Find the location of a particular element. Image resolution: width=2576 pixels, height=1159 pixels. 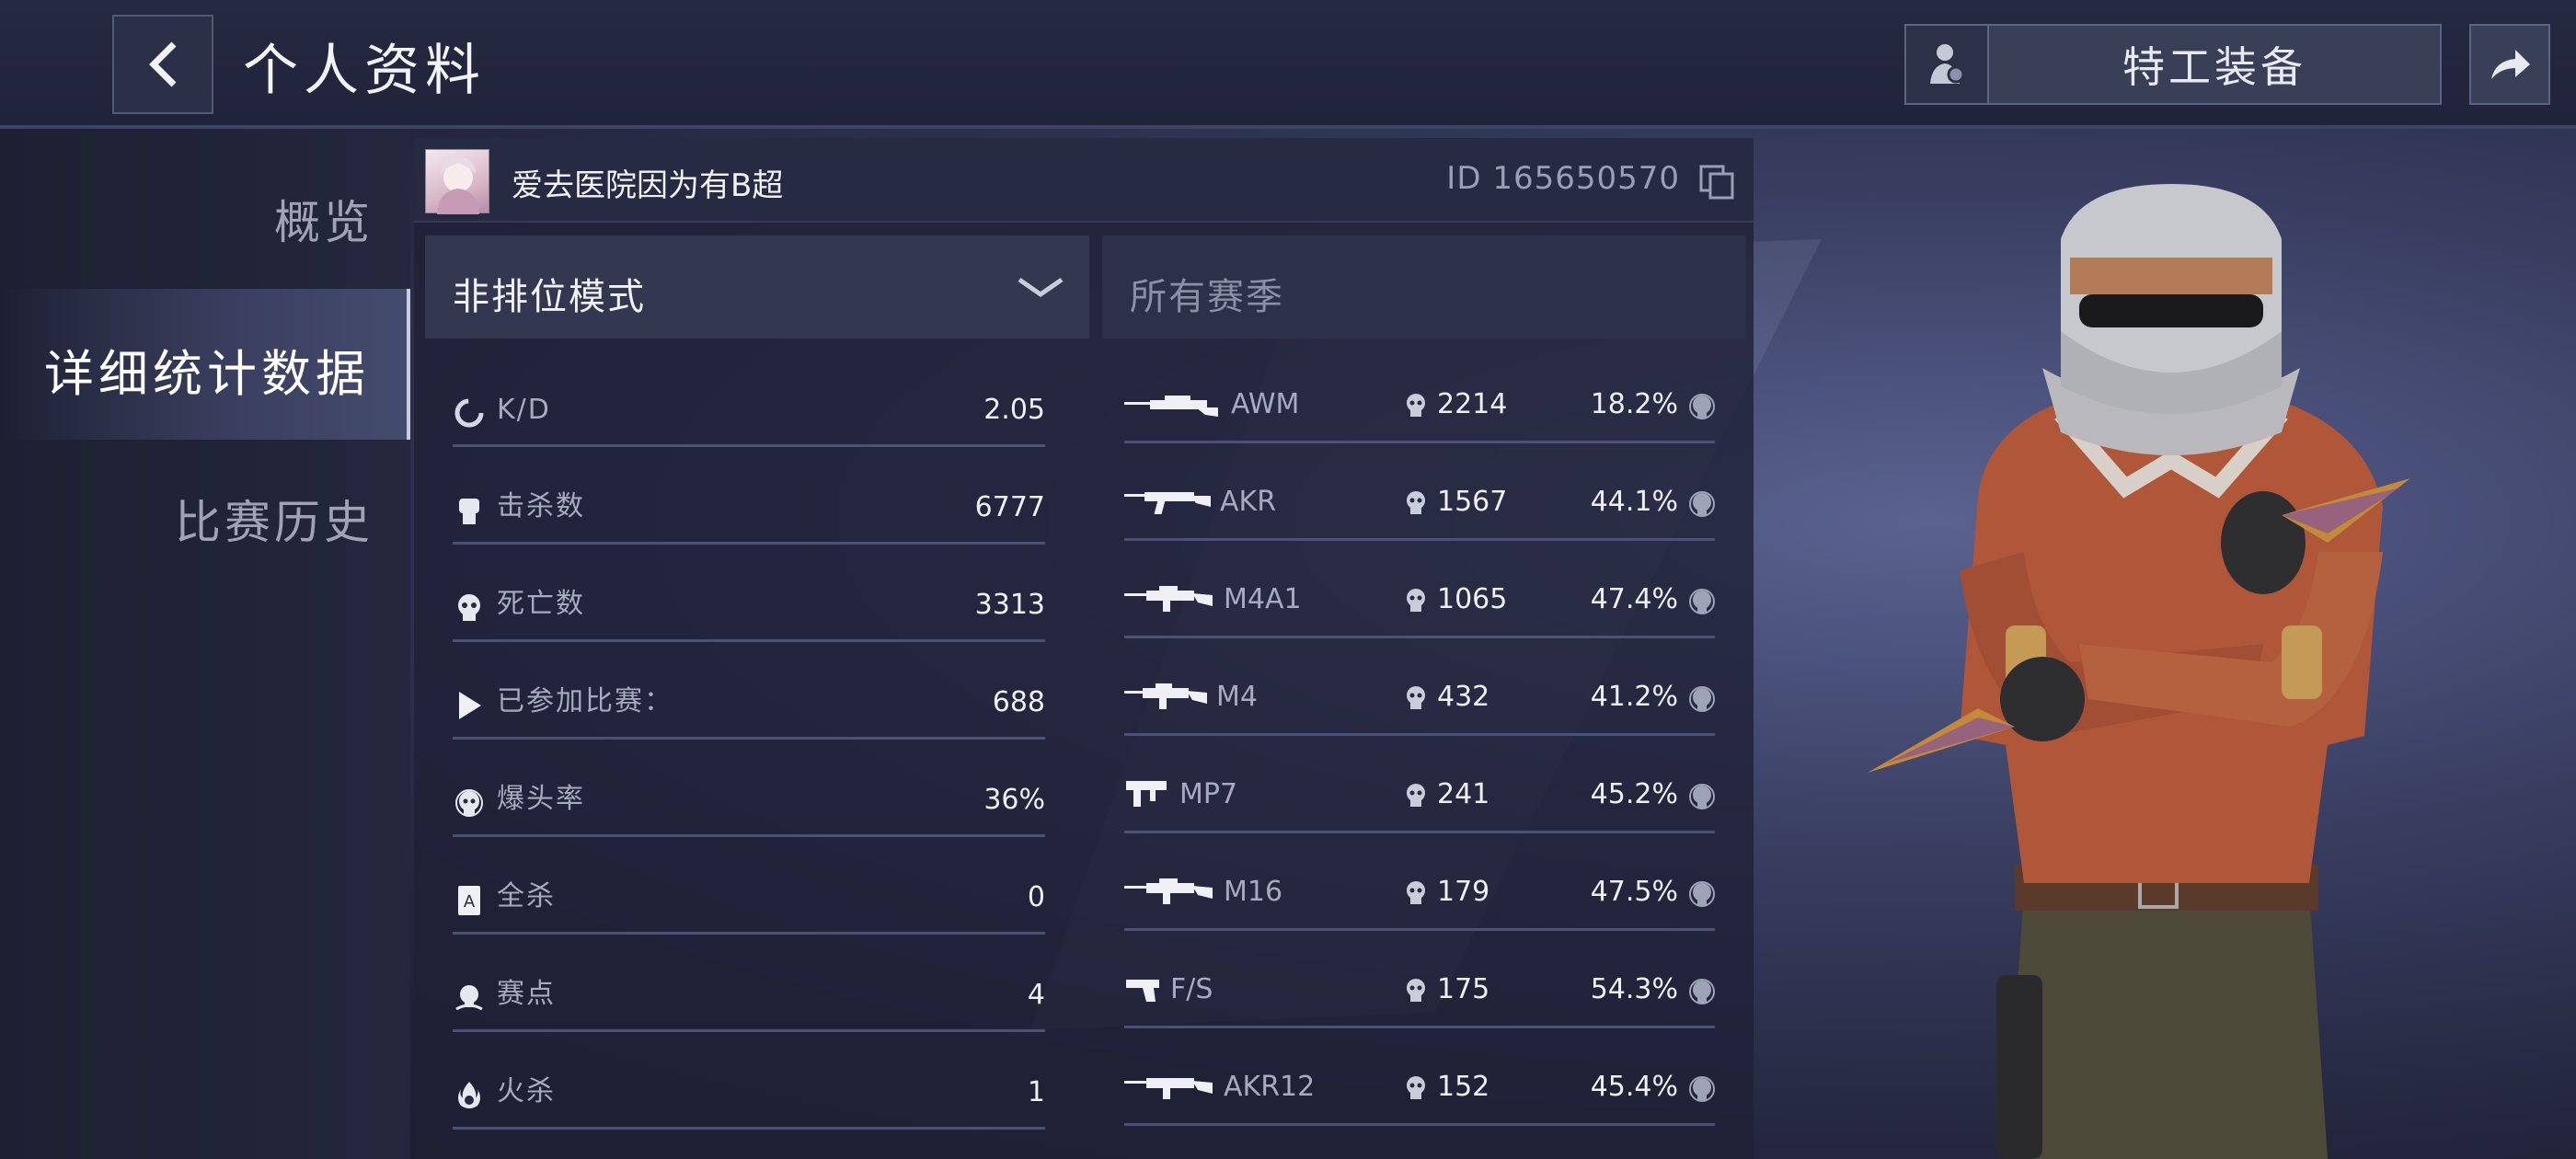

season-dropdown: 所有赛季 is located at coordinates (1424, 287).